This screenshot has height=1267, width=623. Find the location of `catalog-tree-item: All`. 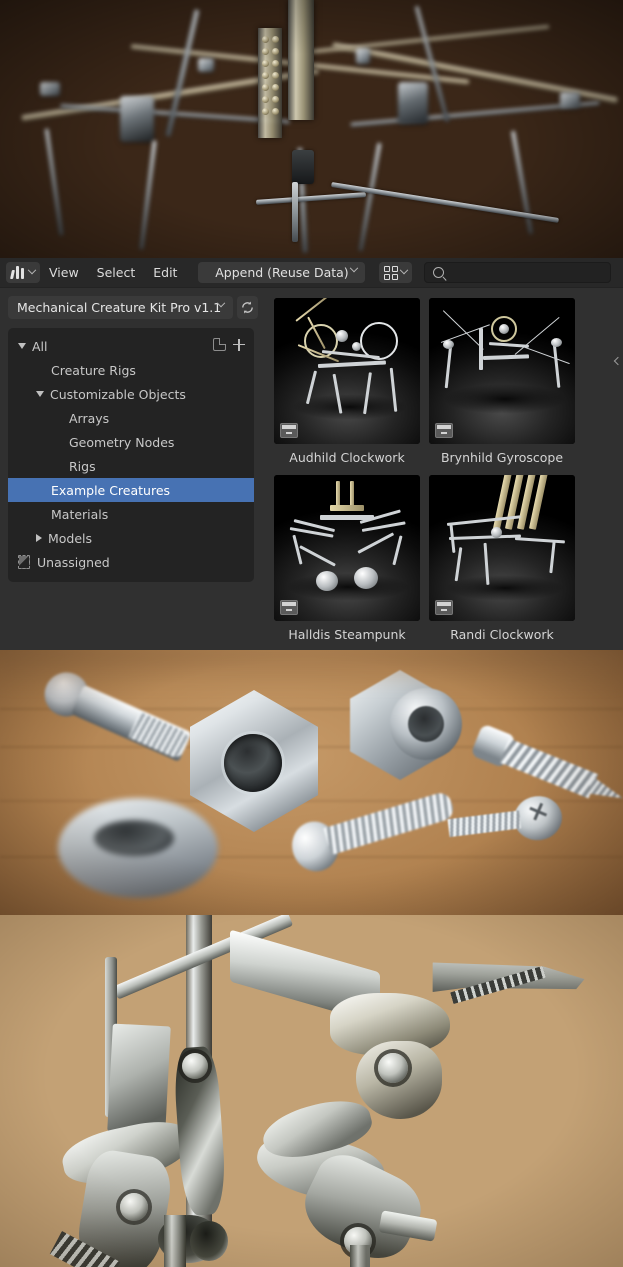

catalog-tree-item: All is located at coordinates (131, 346).